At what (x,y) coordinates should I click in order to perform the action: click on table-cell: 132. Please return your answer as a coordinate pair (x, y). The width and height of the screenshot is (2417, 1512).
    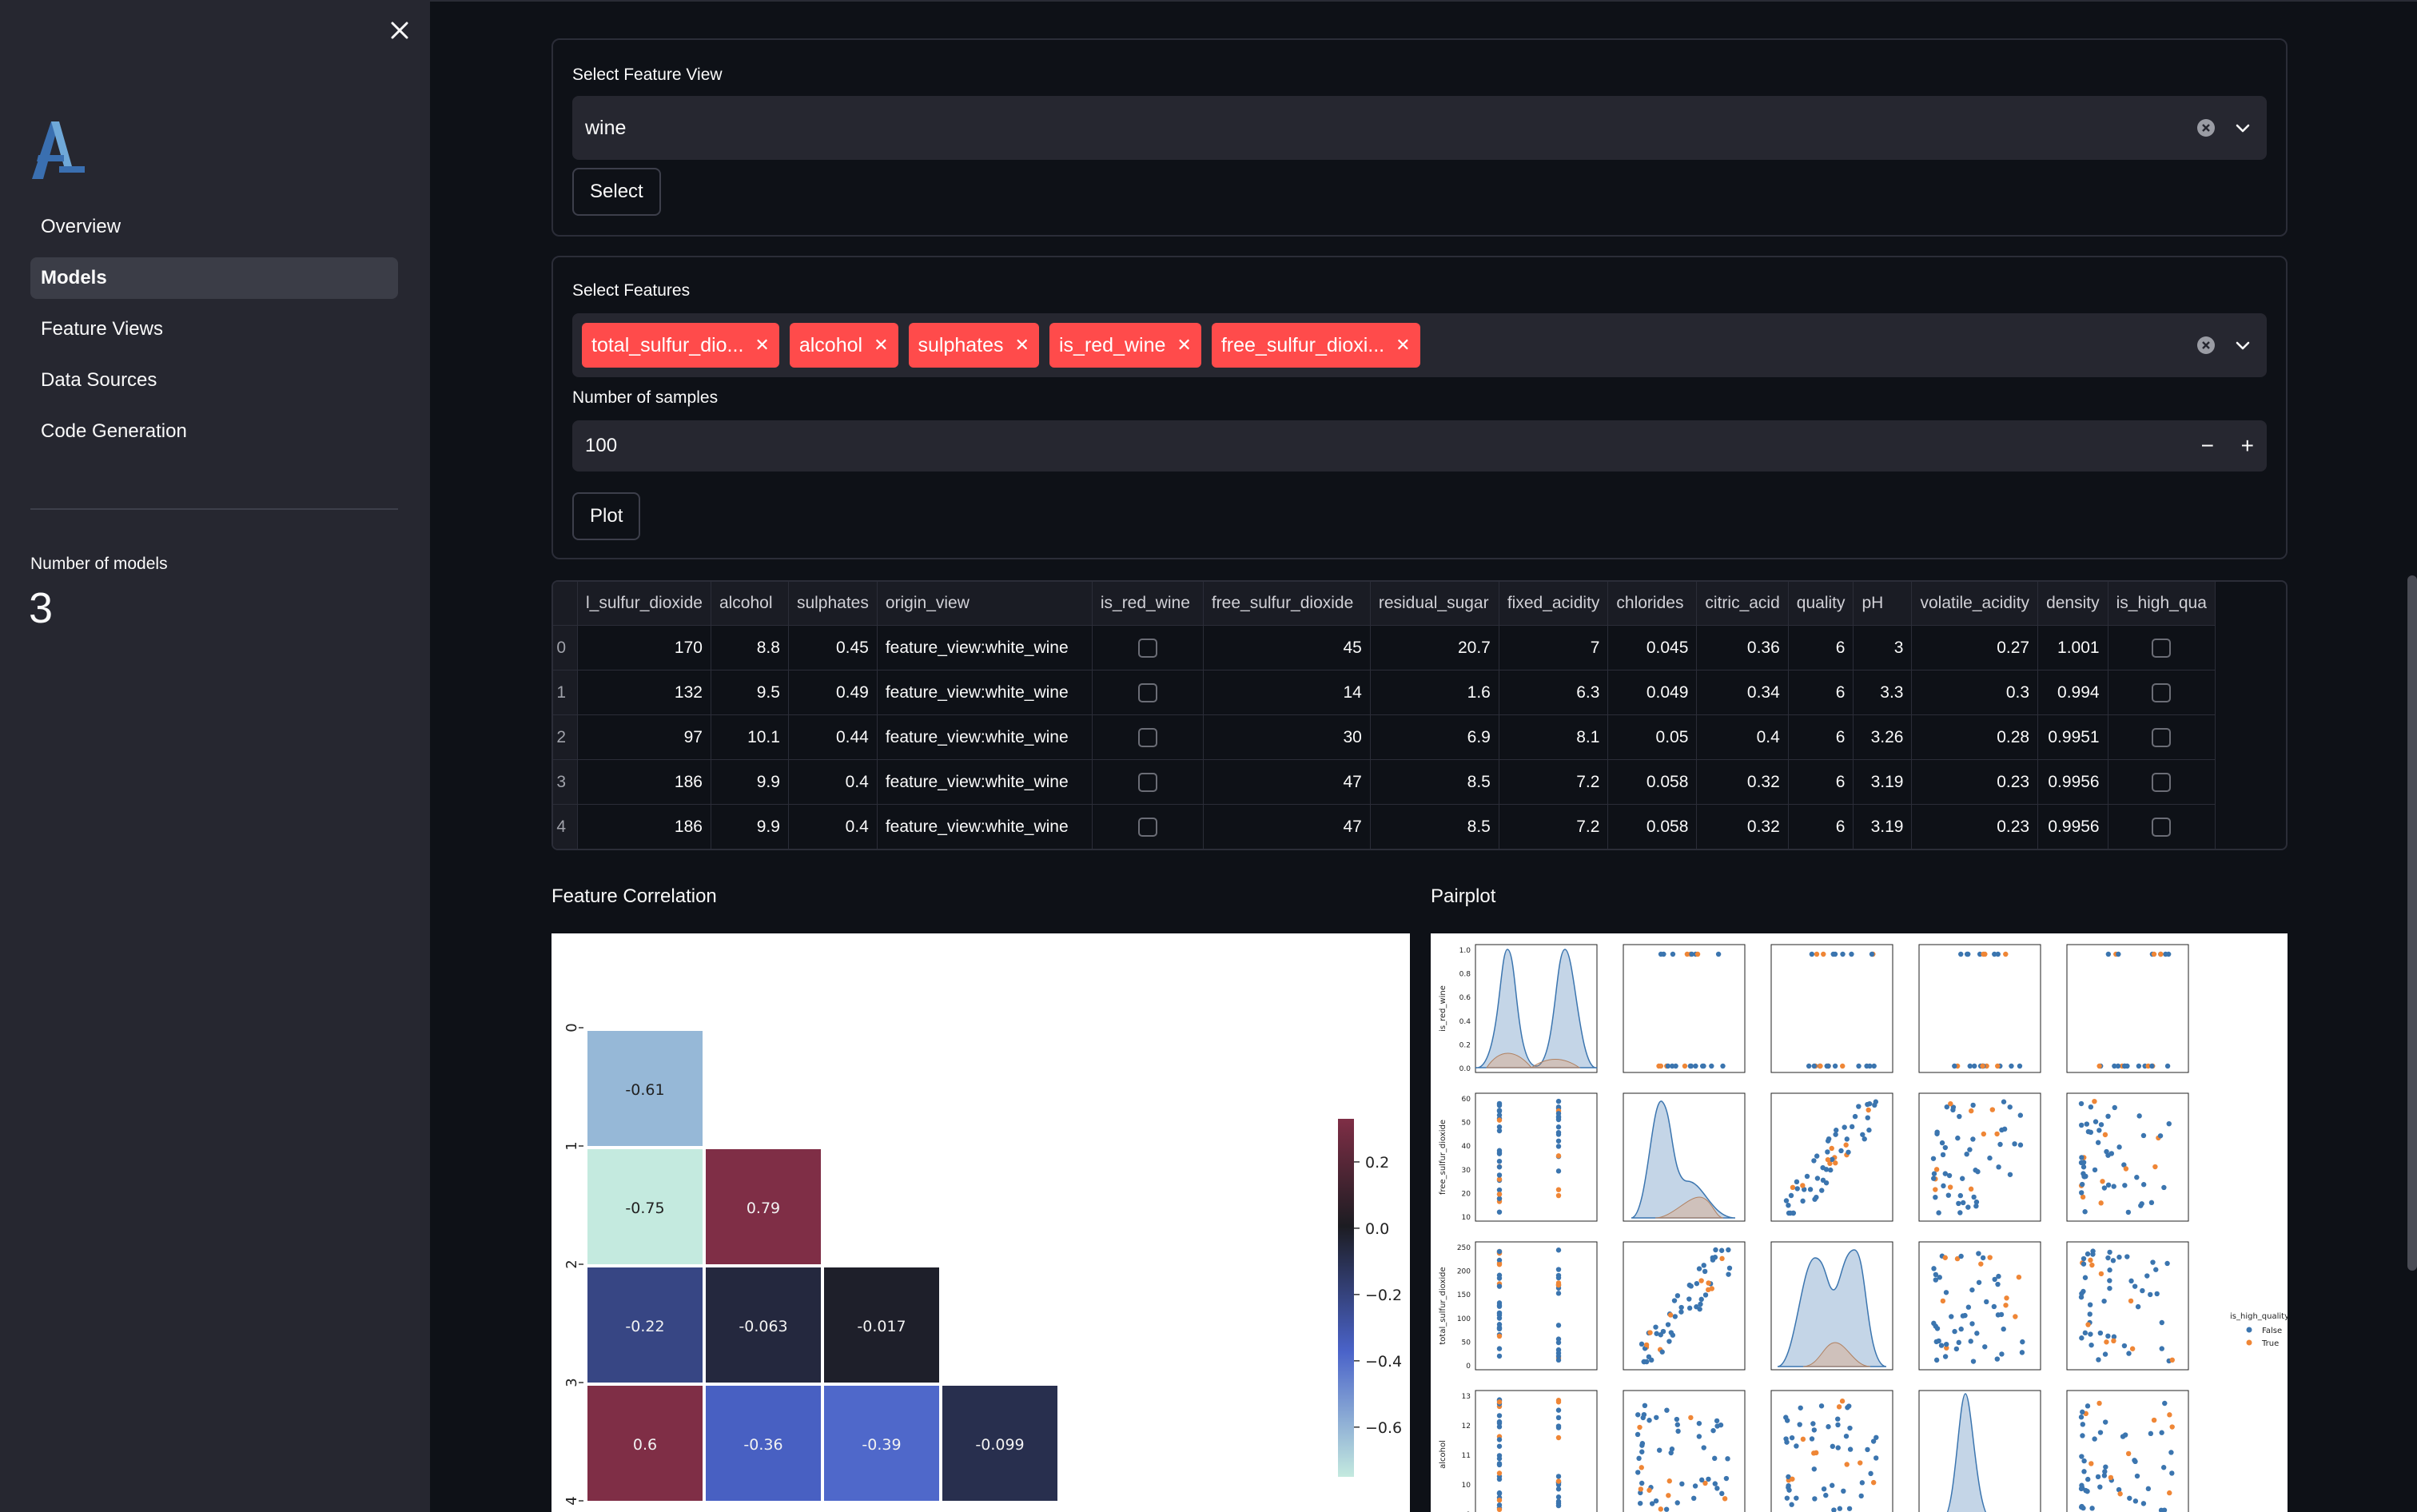
    Looking at the image, I should click on (644, 692).